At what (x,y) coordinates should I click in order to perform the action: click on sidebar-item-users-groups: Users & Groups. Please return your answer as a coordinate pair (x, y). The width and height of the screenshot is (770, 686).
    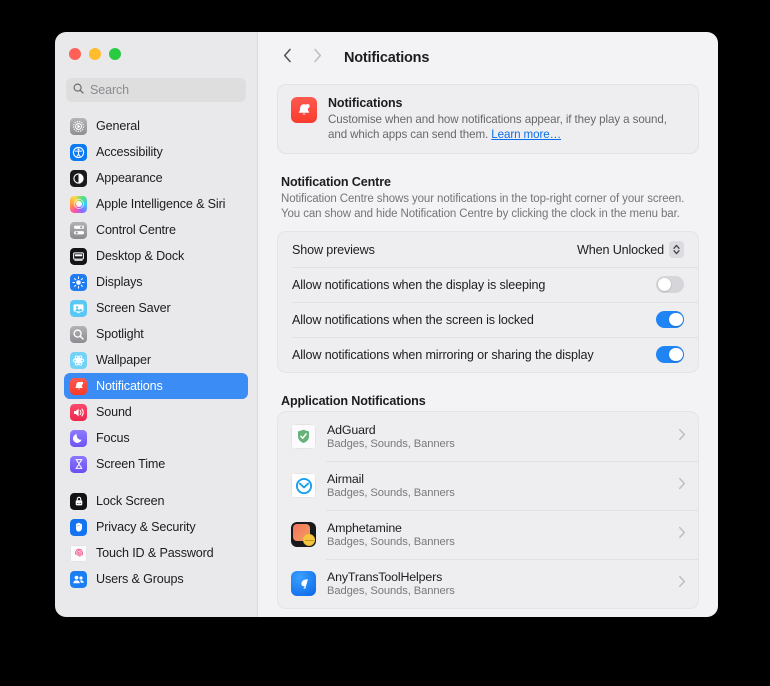
    Looking at the image, I should click on (156, 579).